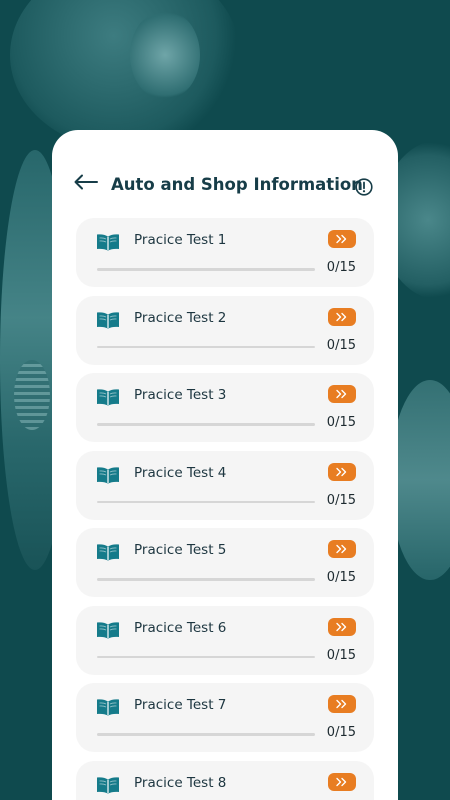  What do you see at coordinates (225, 330) in the screenshot?
I see `practice-test-item-2: Pracice Test 2 0/15` at bounding box center [225, 330].